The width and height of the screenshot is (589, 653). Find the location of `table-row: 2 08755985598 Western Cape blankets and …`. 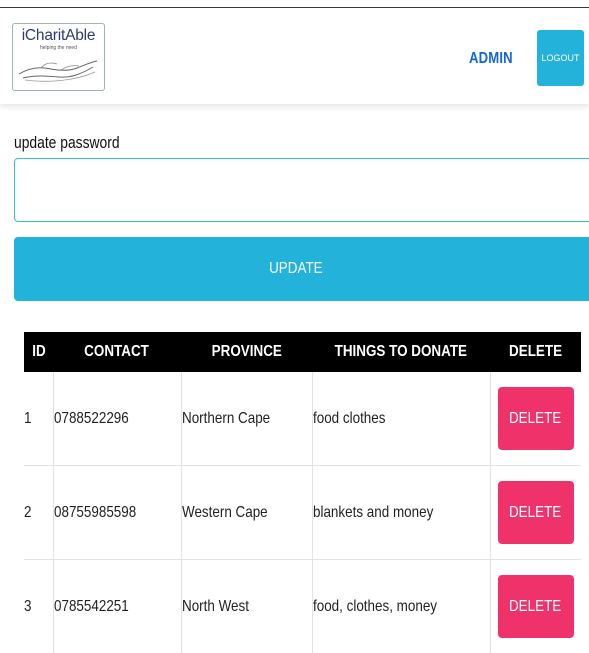

table-row: 2 08755985598 Western Cape blankets and … is located at coordinates (302, 513).